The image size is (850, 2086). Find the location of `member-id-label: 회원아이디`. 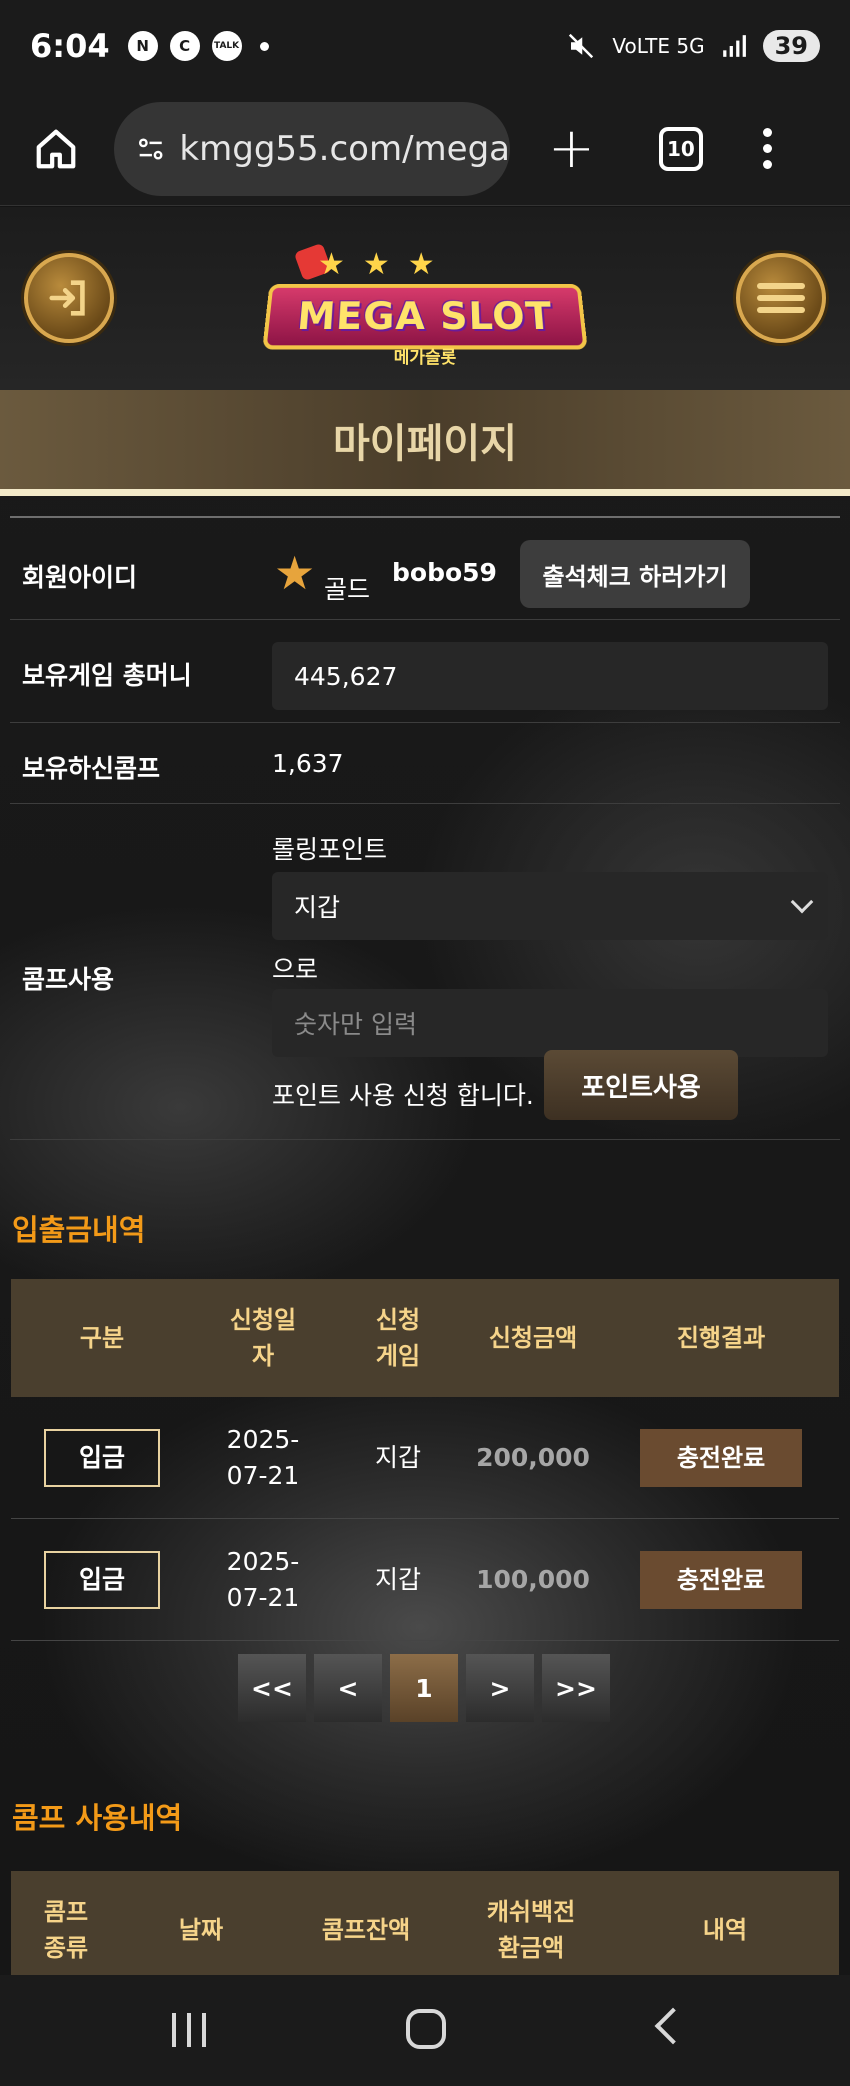

member-id-label: 회원아이디 is located at coordinates (79, 576).